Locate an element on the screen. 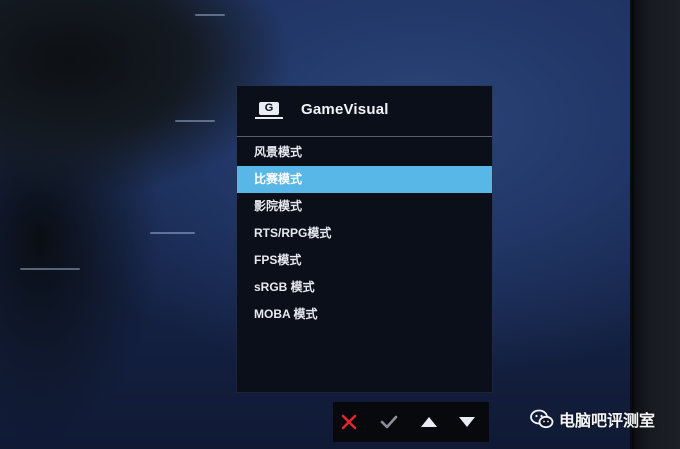 Image resolution: width=680 pixels, height=449 pixels. bezel-edge is located at coordinates (633, 224).